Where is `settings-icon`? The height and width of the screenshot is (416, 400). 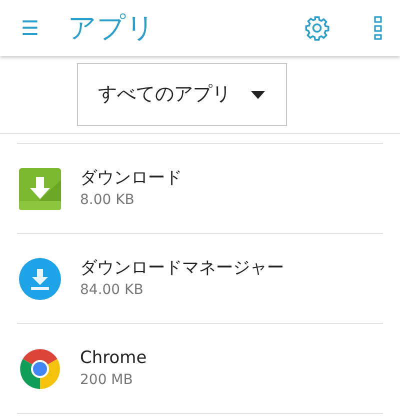
settings-icon is located at coordinates (317, 28).